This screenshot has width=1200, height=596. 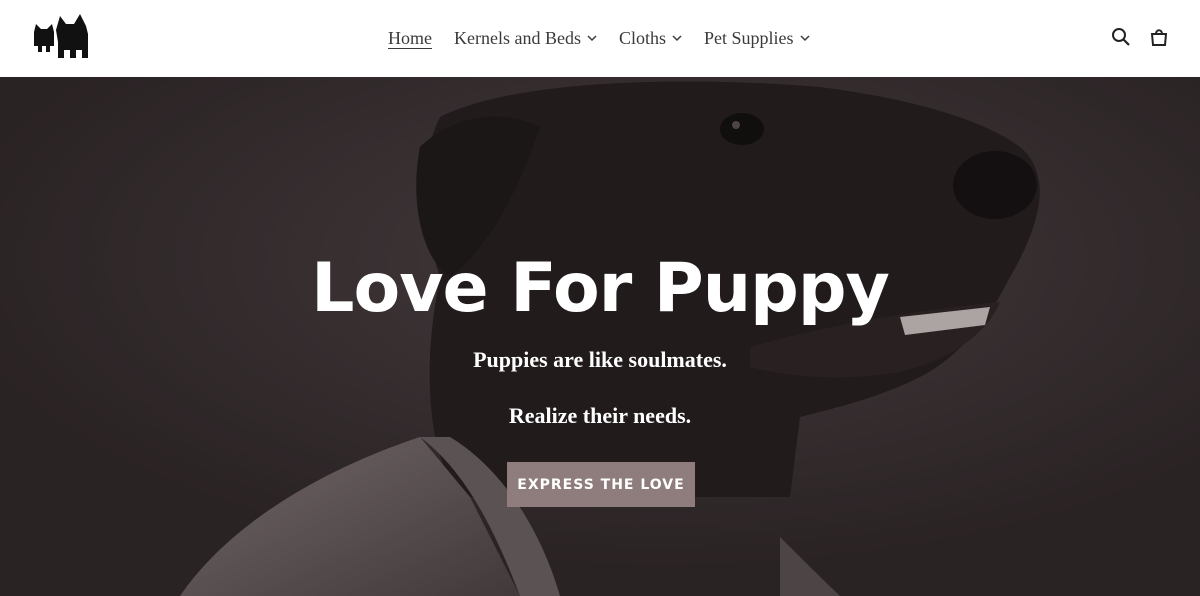 I want to click on nav-item-kernels-and-beds: Kernels and Beds, so click(x=525, y=38).